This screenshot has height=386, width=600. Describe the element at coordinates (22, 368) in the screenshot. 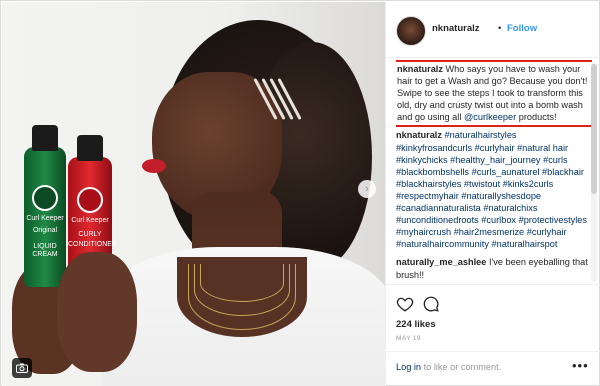

I see `camera-icon` at that location.